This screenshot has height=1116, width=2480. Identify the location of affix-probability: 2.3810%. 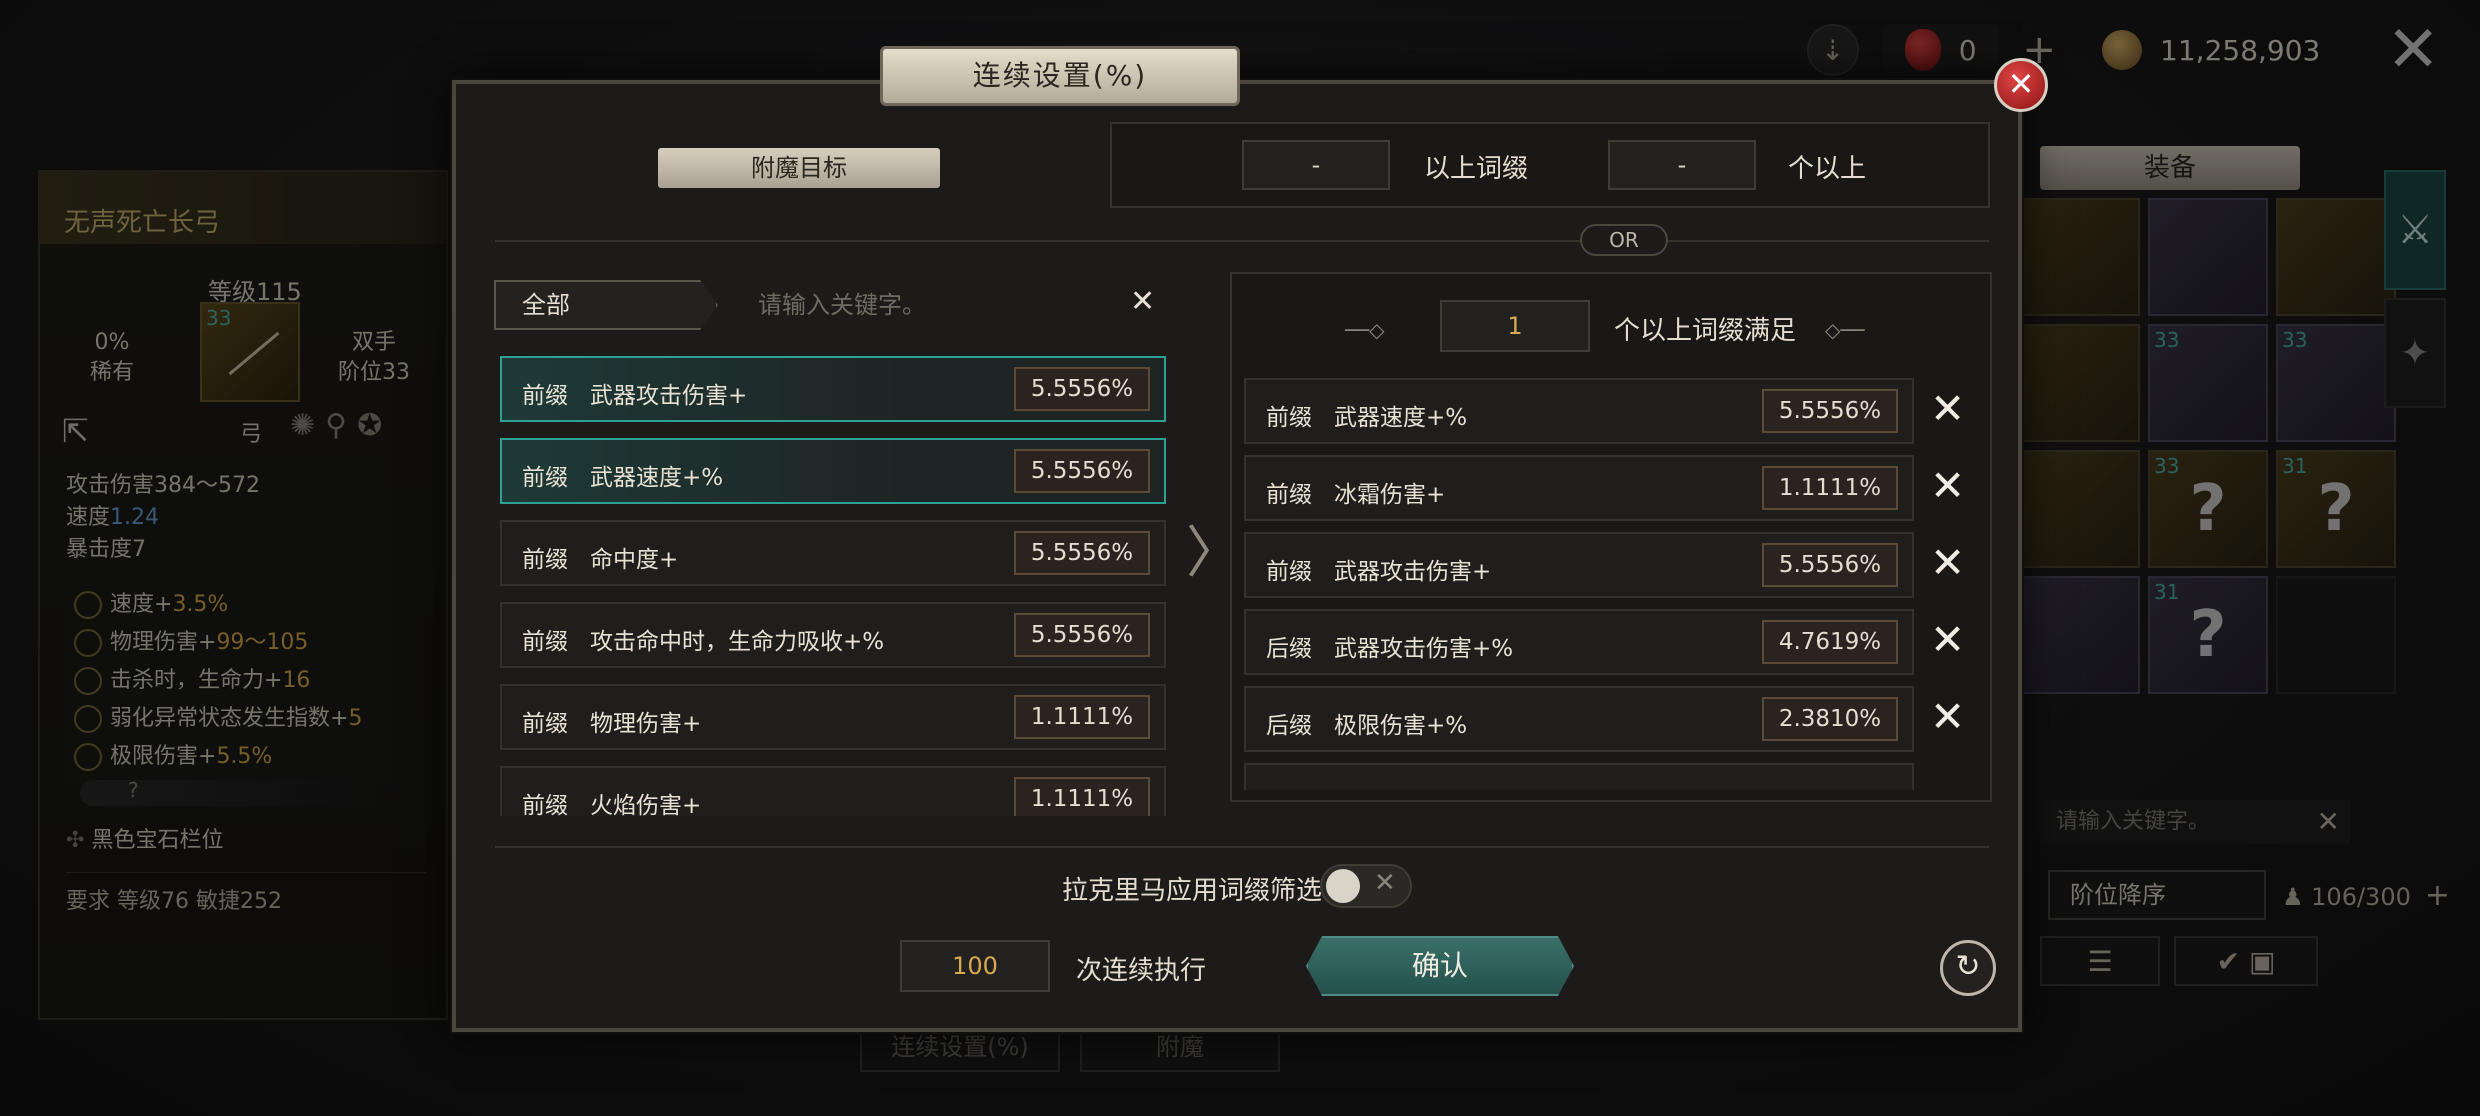
(1830, 719).